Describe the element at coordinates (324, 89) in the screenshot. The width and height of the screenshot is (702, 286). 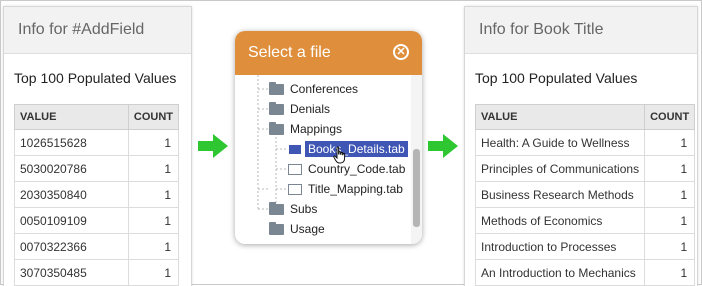
I see `tree-item-label: Conferences` at that location.